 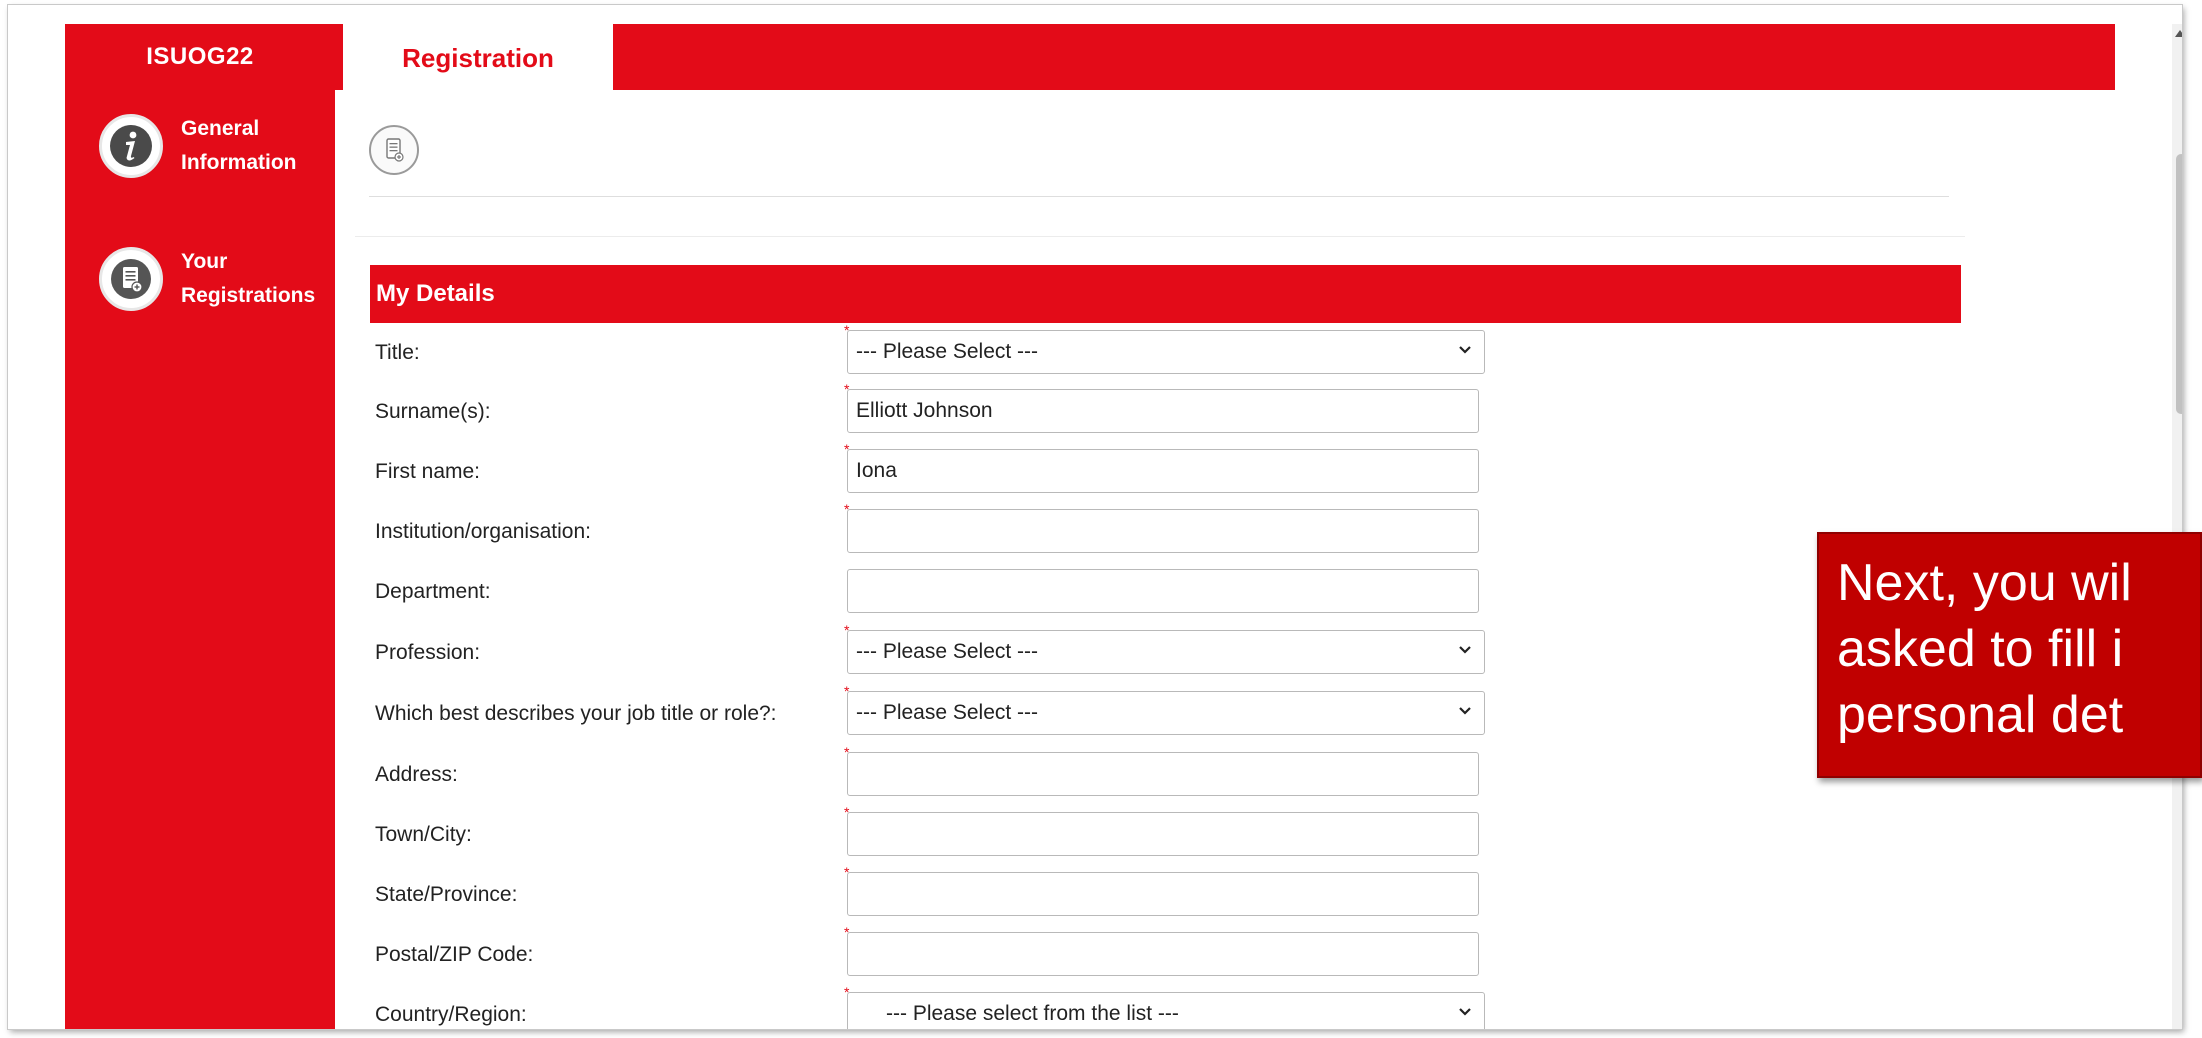 I want to click on form-row-surname: Surname(s): * Elliott Johnson, so click(x=1015, y=408).